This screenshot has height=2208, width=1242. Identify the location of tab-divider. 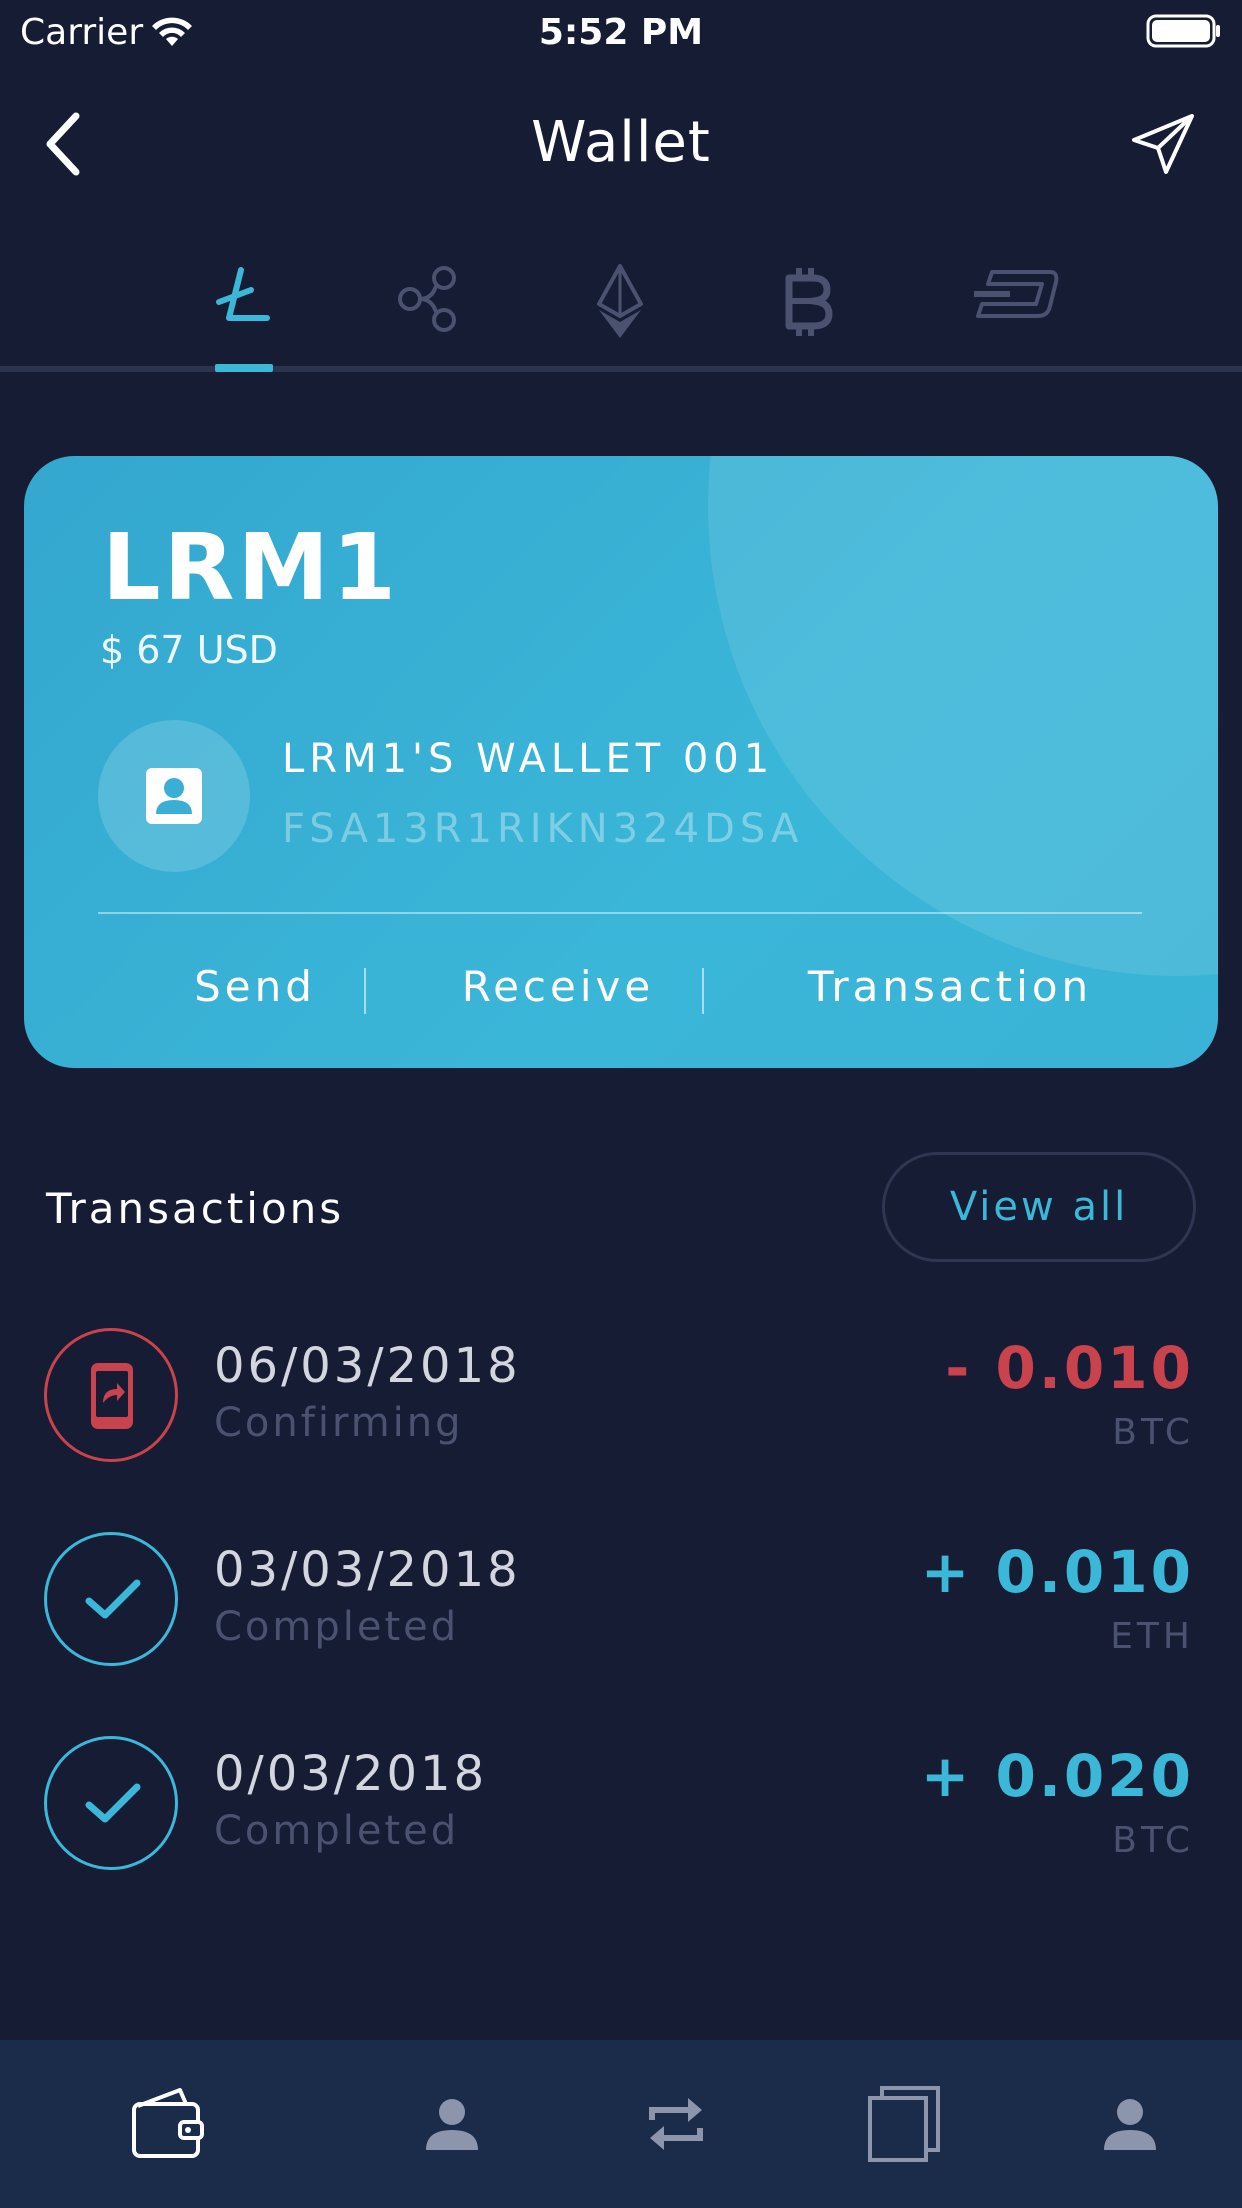
(621, 369).